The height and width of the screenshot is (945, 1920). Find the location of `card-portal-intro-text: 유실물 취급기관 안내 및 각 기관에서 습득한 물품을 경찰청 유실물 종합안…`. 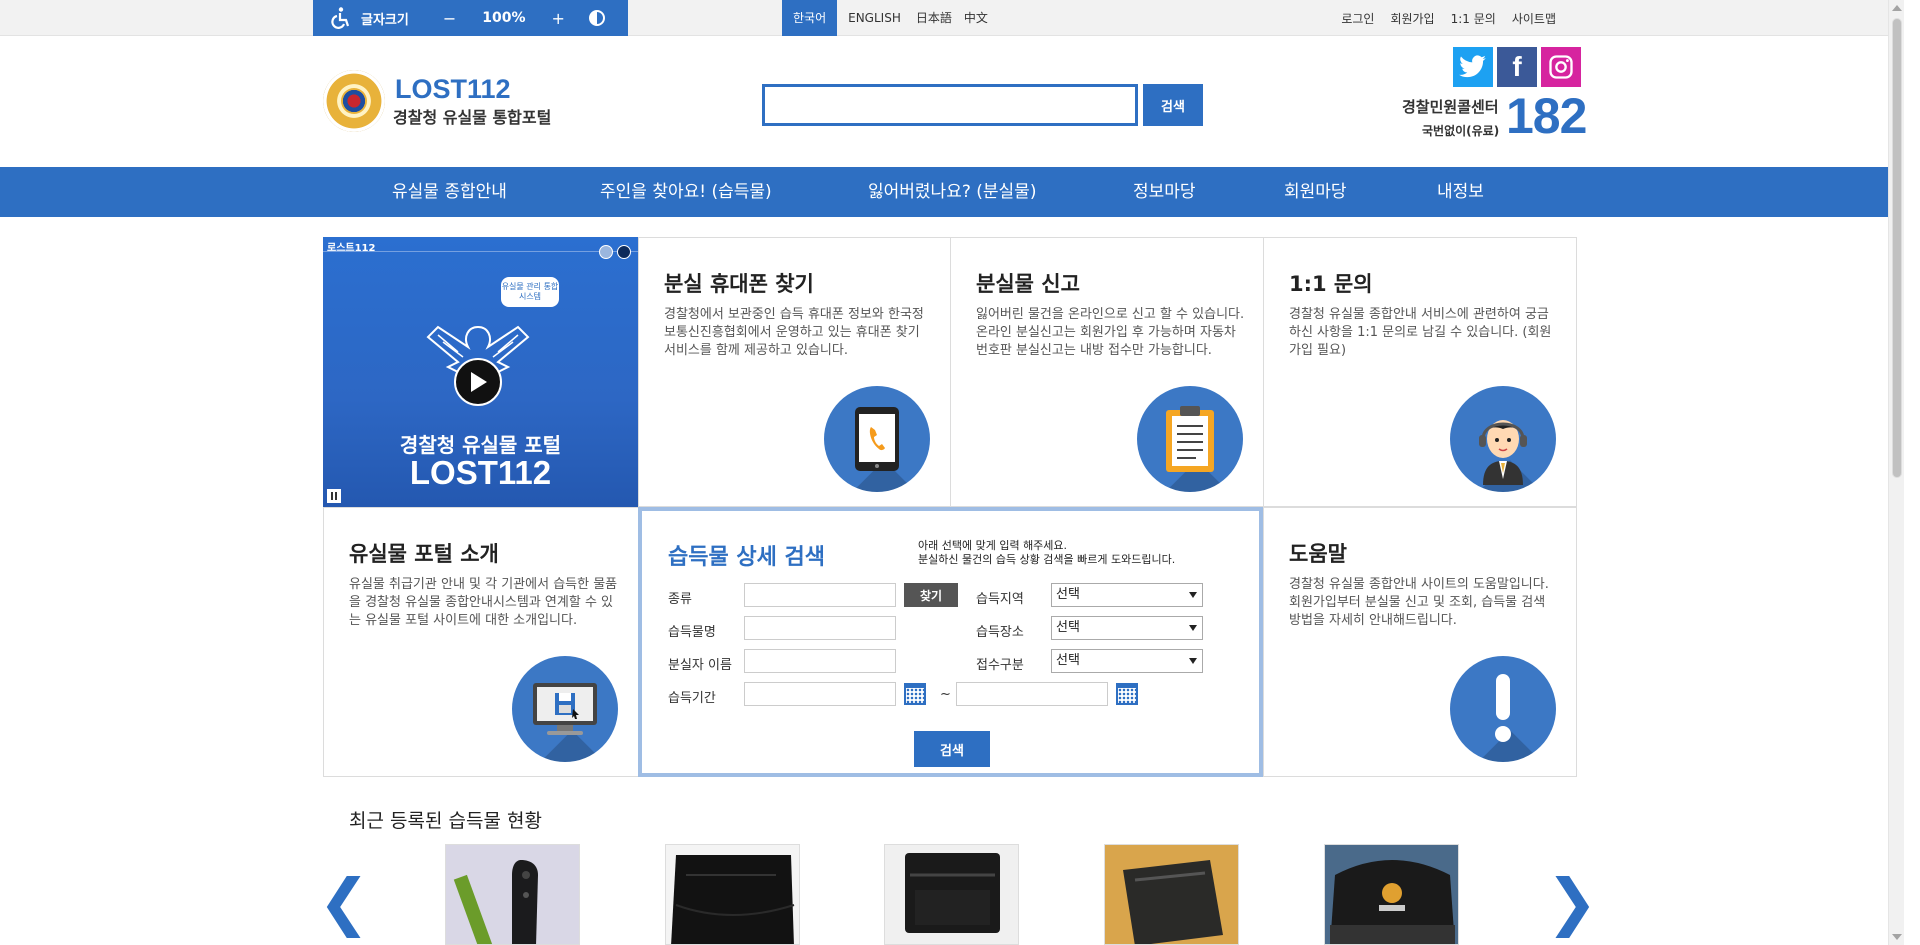

card-portal-intro-text: 유실물 취급기관 안내 및 각 기관에서 습득한 물품을 경찰청 유실물 종합안… is located at coordinates (483, 602).